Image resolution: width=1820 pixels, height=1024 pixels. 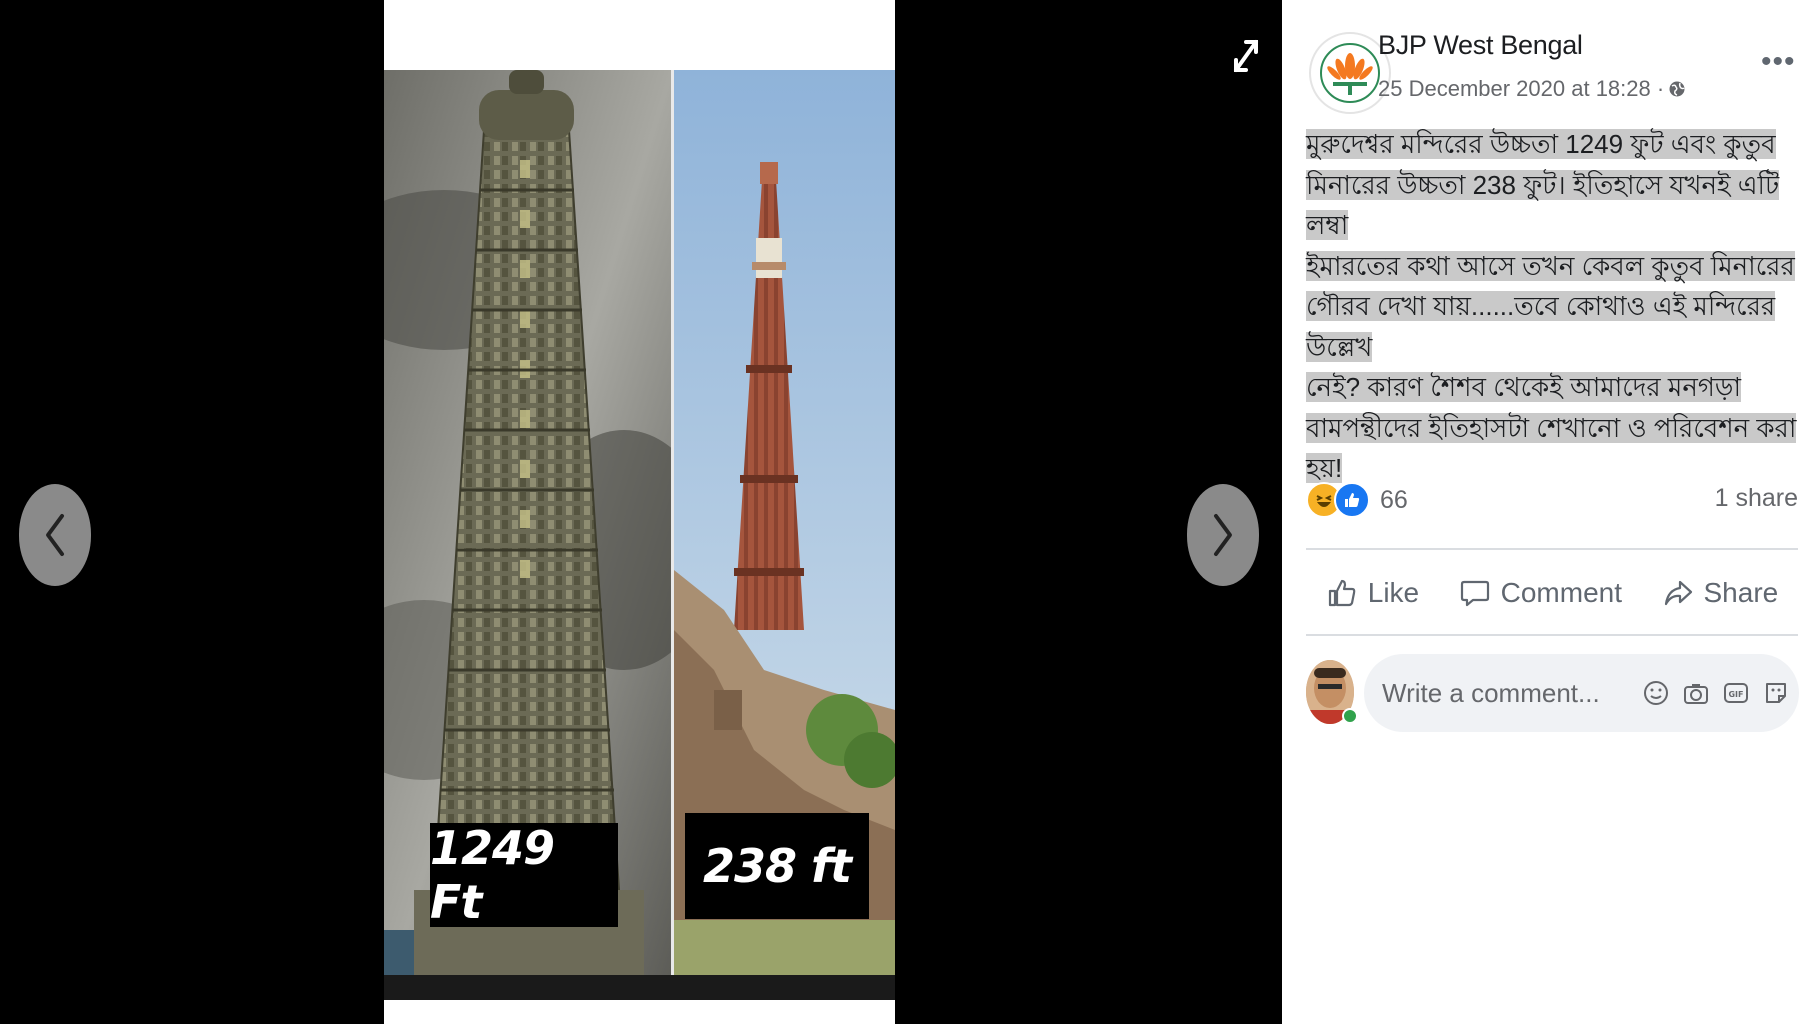 What do you see at coordinates (1561, 592) in the screenshot?
I see `comment-label: Comment` at bounding box center [1561, 592].